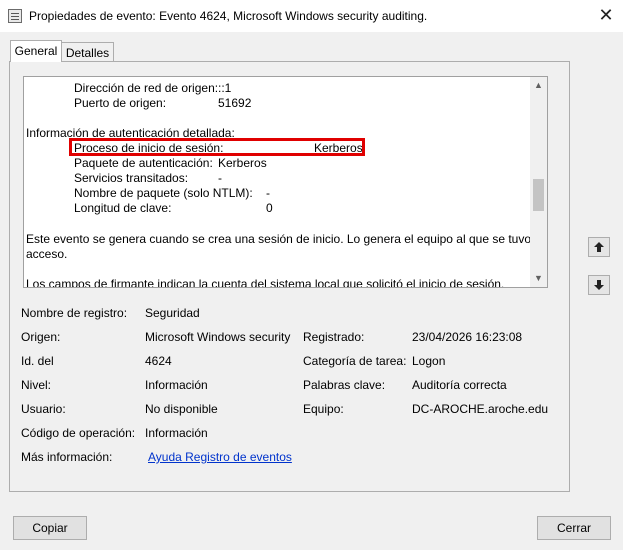  What do you see at coordinates (467, 337) in the screenshot?
I see `registrado-value: 23/04/2026 16:23:08` at bounding box center [467, 337].